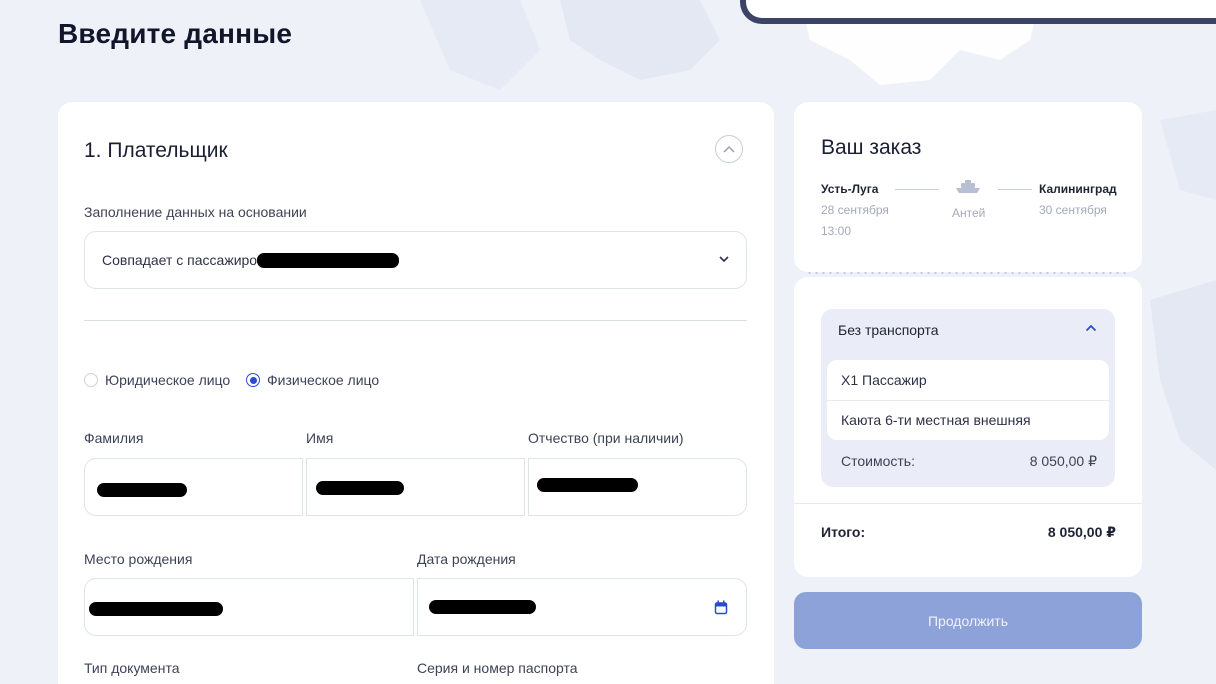 Image resolution: width=1216 pixels, height=684 pixels. Describe the element at coordinates (721, 607) in the screenshot. I see `calendar-icon` at that location.